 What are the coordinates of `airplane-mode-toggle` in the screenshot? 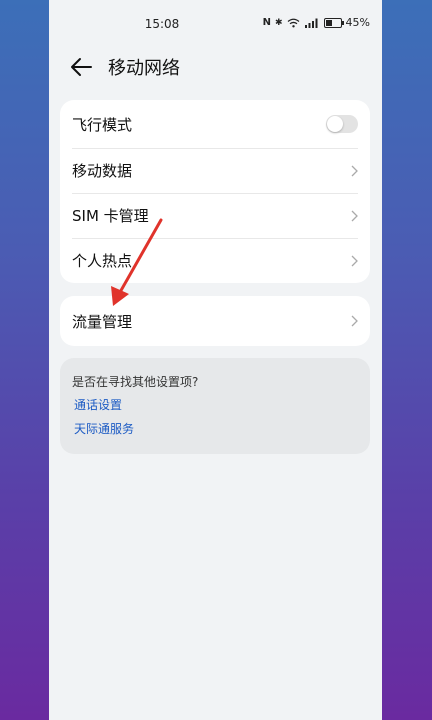 It's located at (342, 124).